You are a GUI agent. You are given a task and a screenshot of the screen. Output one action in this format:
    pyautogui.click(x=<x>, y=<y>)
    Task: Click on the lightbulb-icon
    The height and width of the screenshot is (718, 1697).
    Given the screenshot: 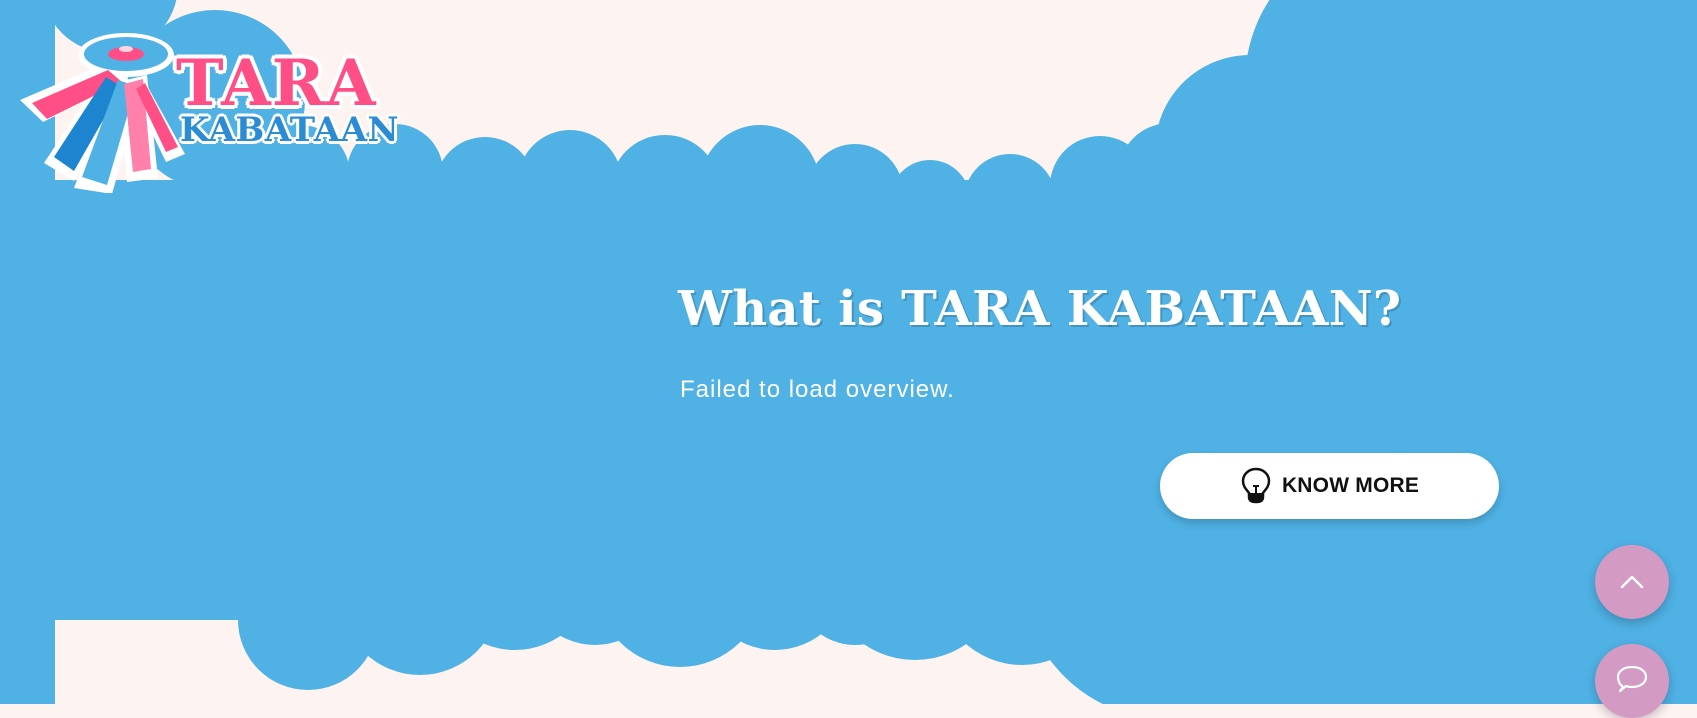 What is the action you would take?
    pyautogui.click(x=1256, y=485)
    